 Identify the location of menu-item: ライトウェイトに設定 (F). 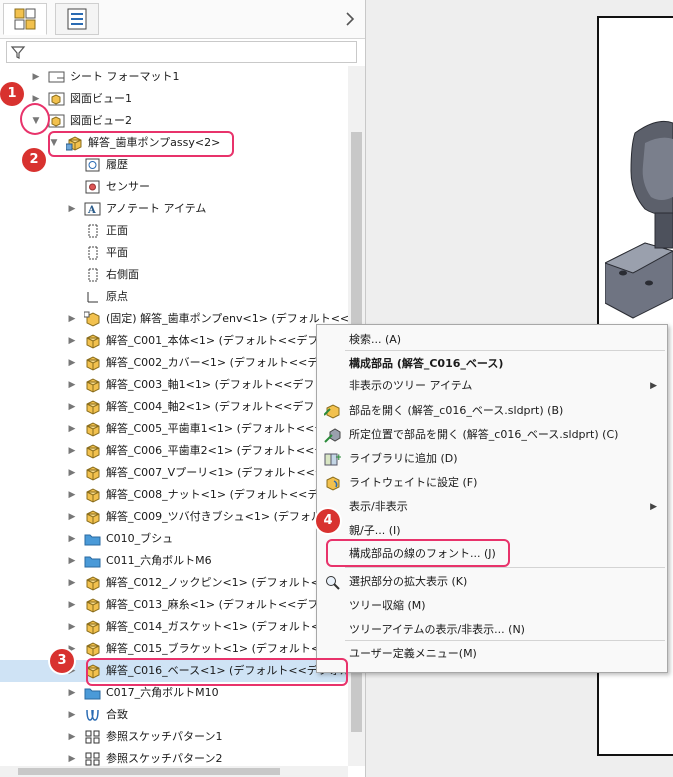
(492, 483).